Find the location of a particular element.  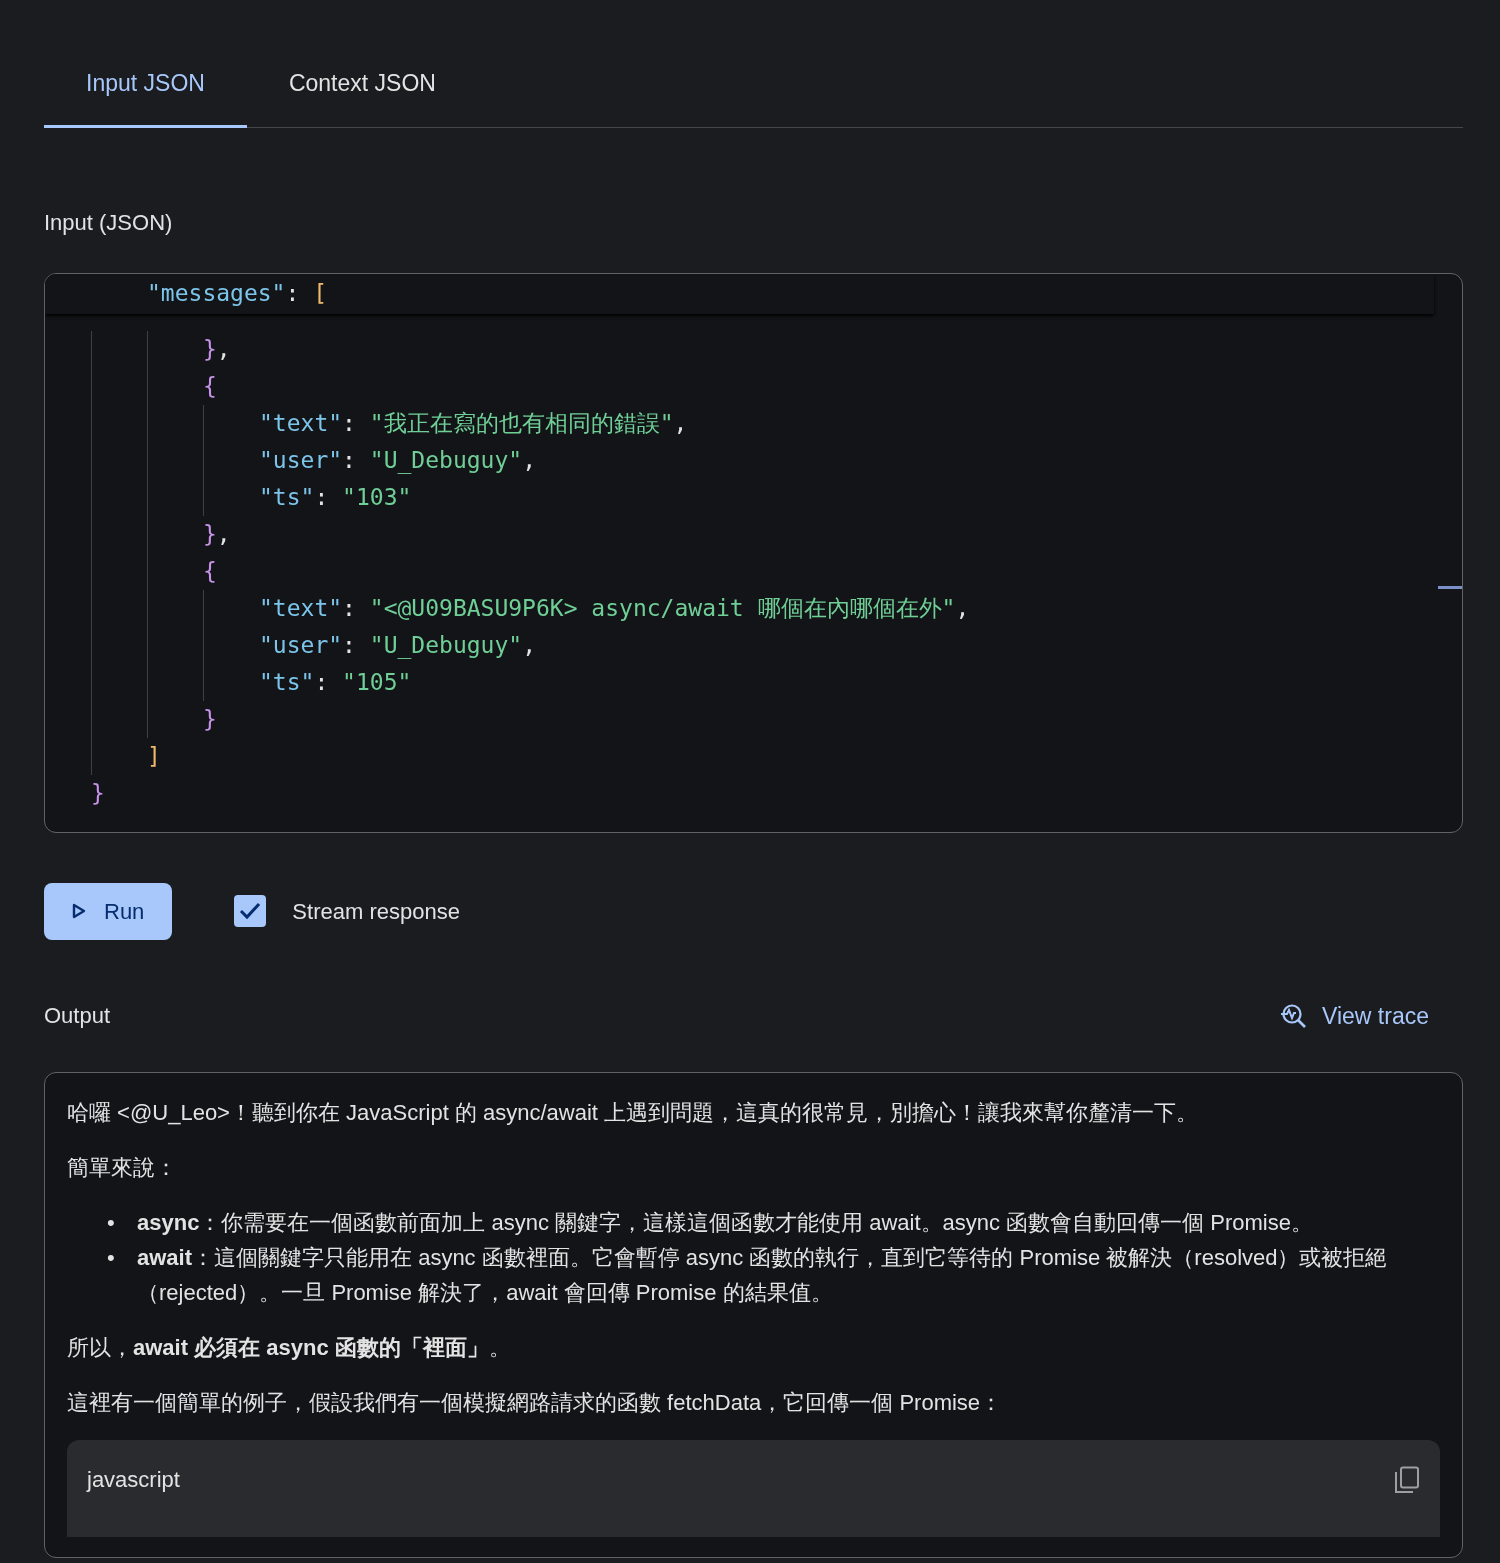

code-text: "messages" is located at coordinates (216, 293).